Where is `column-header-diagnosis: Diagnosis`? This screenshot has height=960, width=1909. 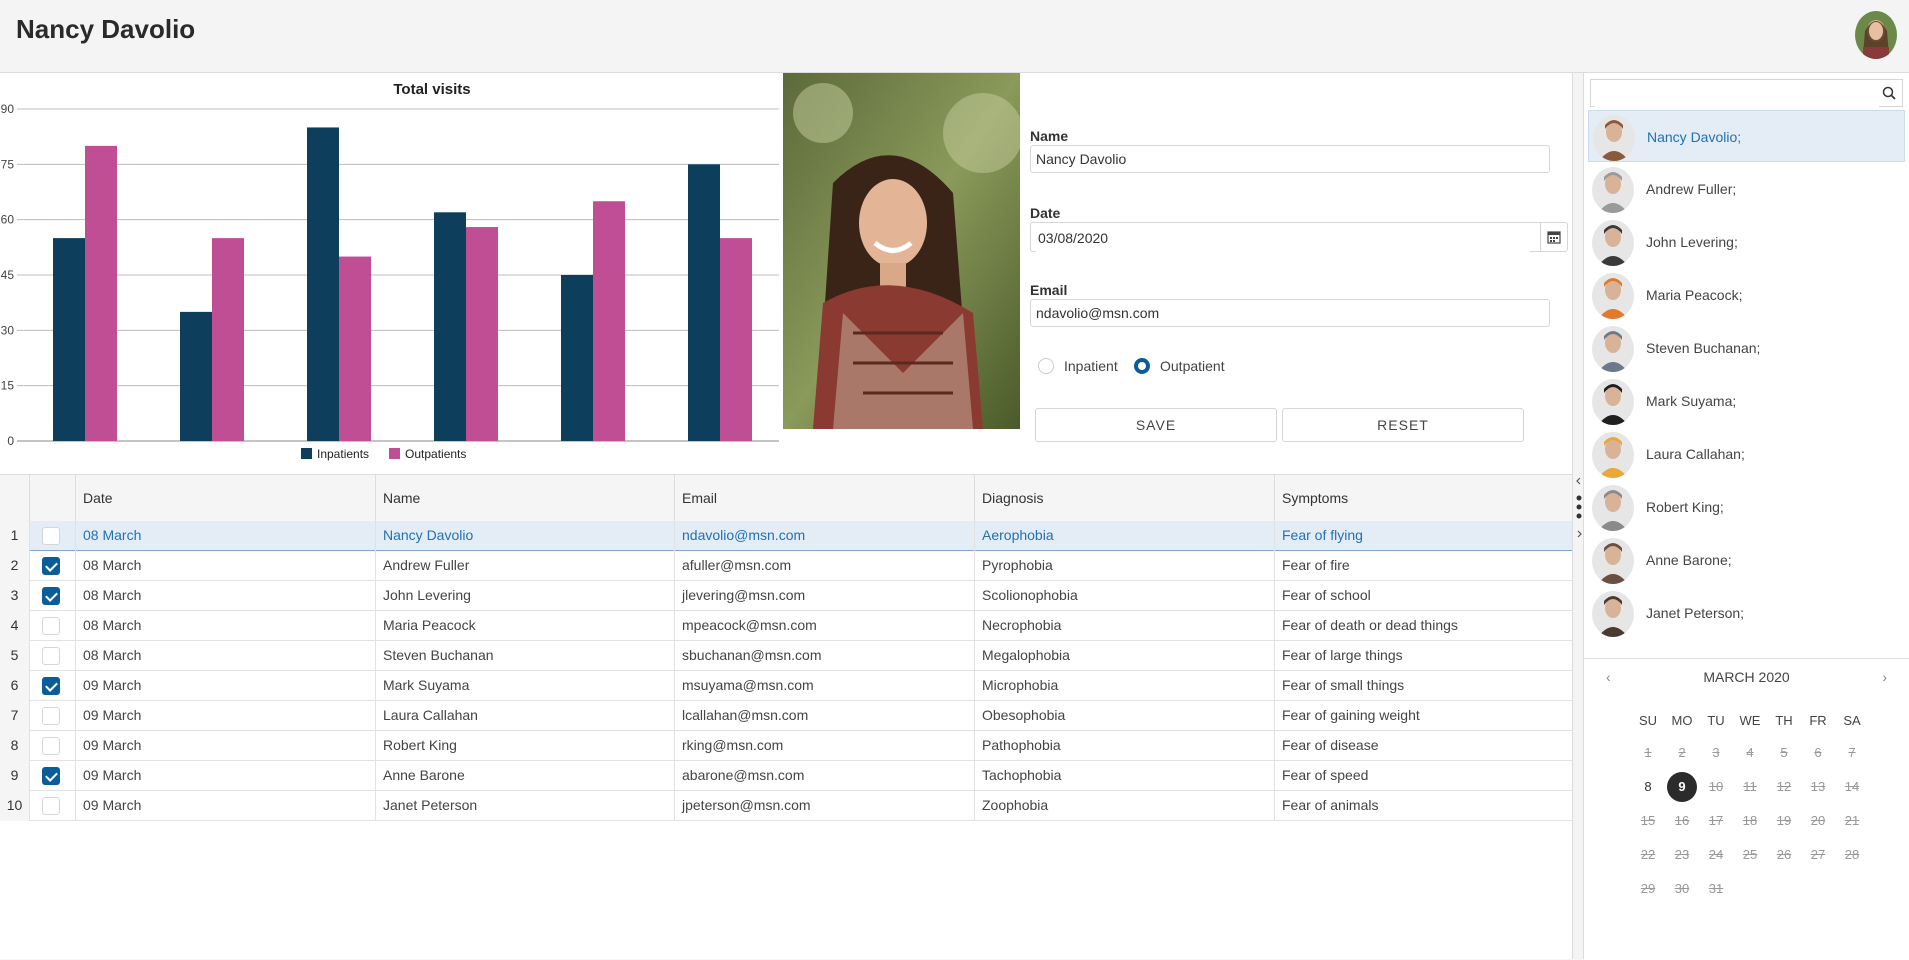 column-header-diagnosis: Diagnosis is located at coordinates (1125, 498).